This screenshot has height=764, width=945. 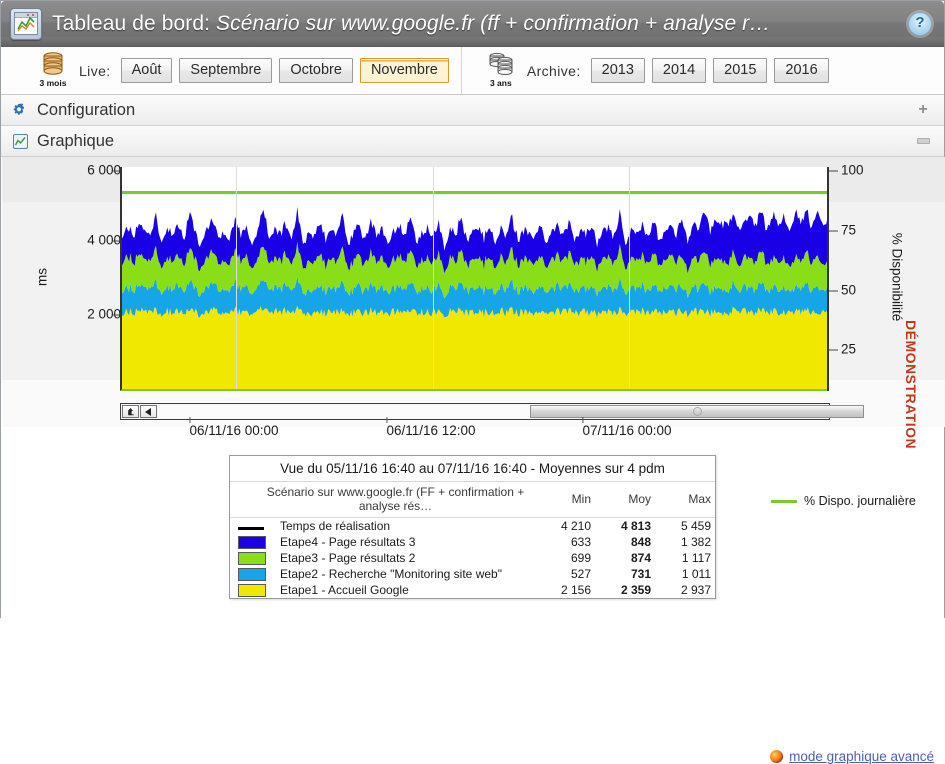 I want to click on y-tick-6000: 6 000, so click(x=65, y=170).